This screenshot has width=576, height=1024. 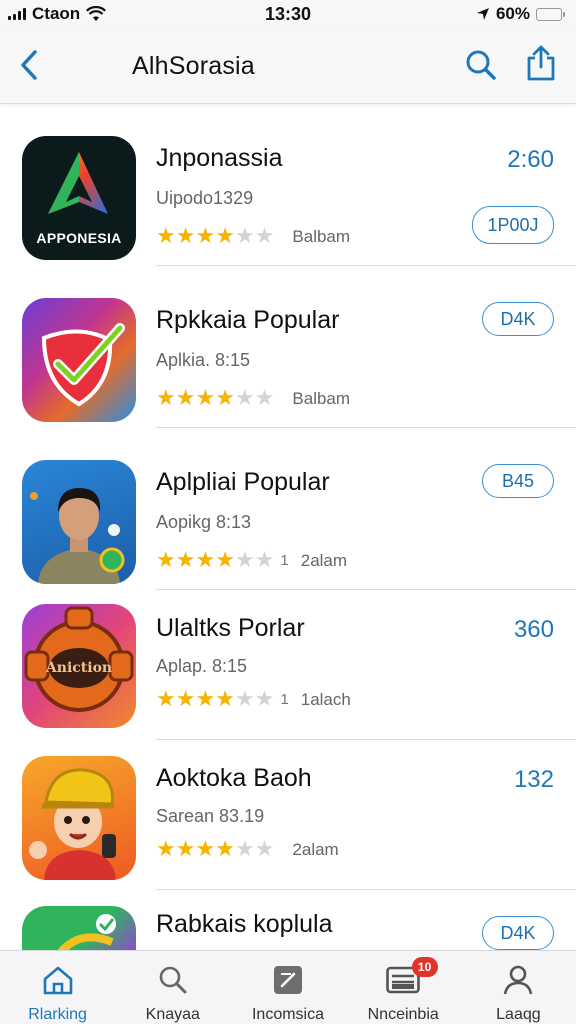 I want to click on tab-ranking: Rlarking, so click(x=57, y=987).